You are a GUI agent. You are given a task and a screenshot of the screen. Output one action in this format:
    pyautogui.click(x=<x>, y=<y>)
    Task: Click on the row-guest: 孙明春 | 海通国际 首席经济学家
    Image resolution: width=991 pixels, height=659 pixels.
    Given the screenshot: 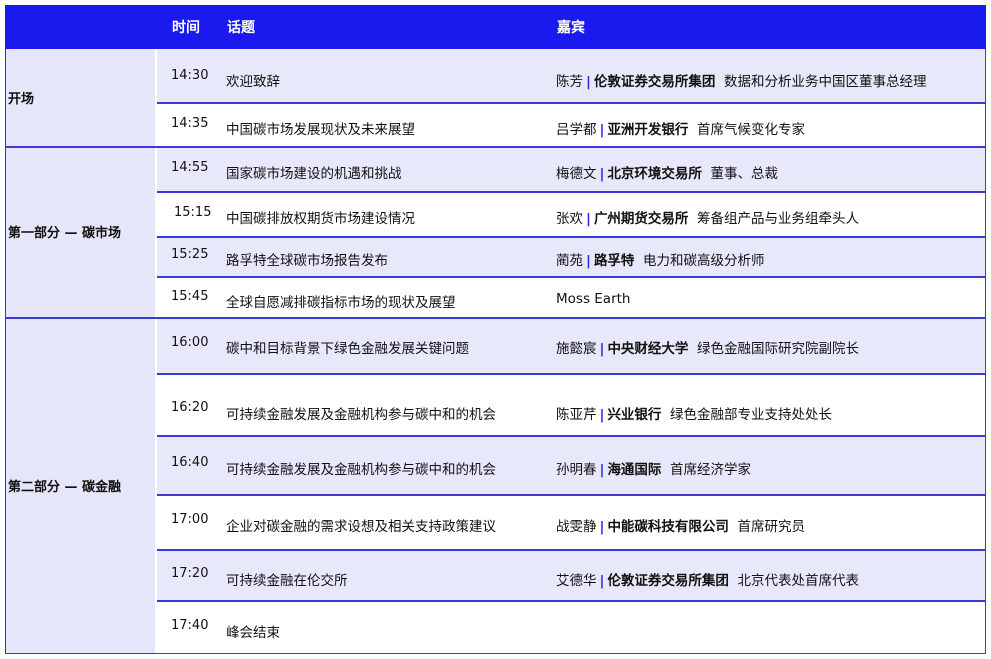 What is the action you would take?
    pyautogui.click(x=654, y=470)
    